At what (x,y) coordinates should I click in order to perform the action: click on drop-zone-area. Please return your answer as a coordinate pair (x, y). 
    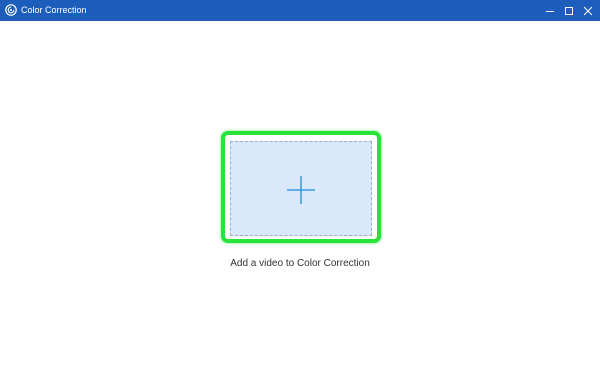
    Looking at the image, I should click on (301, 188).